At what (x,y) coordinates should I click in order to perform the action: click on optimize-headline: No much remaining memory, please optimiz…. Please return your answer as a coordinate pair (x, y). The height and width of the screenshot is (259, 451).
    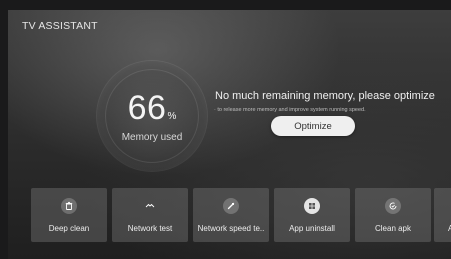
    Looking at the image, I should click on (325, 96).